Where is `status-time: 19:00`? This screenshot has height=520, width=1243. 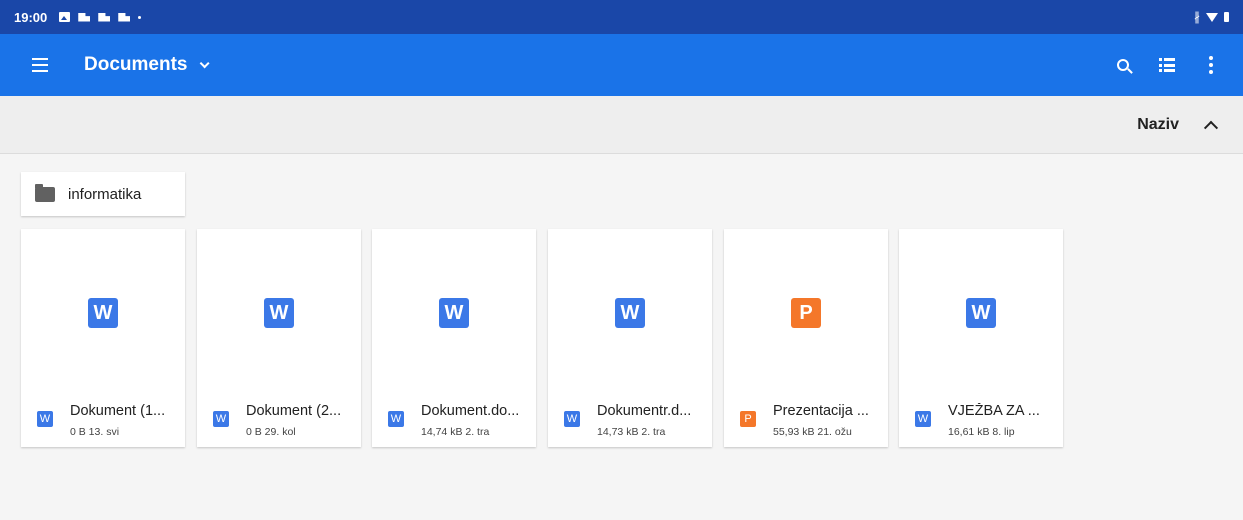 status-time: 19:00 is located at coordinates (31, 17).